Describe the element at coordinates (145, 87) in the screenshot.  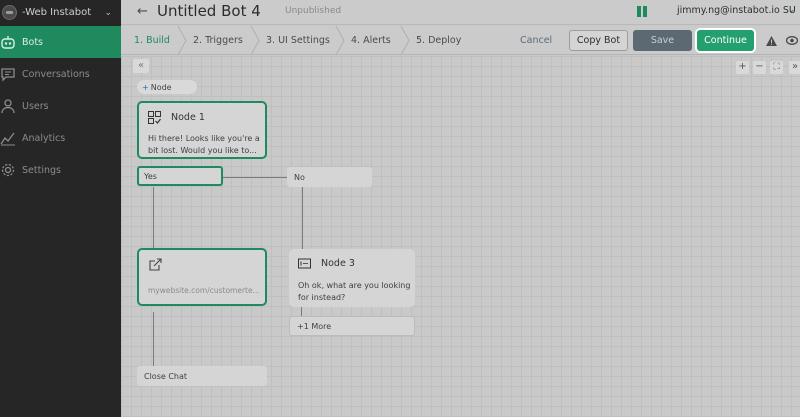
I see `plus-icon: +` at that location.